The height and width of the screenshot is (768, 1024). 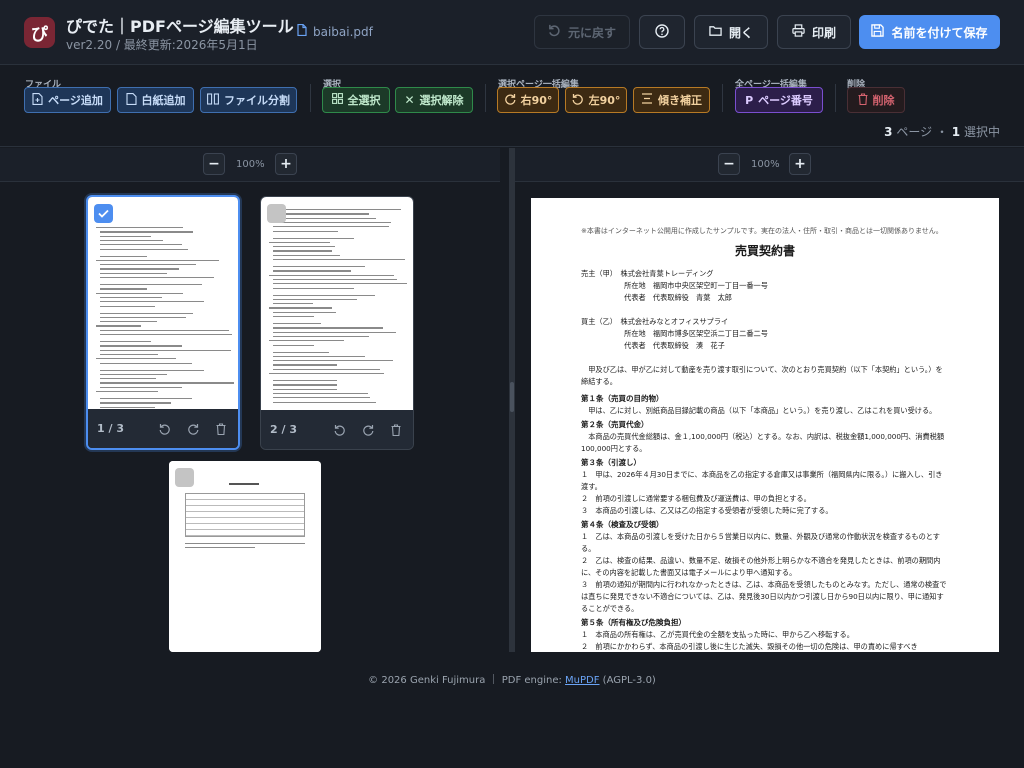 I want to click on selected-count: 1, so click(x=956, y=132).